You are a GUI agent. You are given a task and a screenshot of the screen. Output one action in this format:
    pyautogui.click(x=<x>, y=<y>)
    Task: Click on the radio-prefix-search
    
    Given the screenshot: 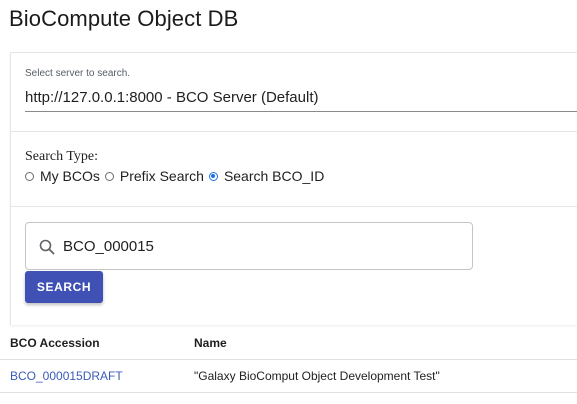 What is the action you would take?
    pyautogui.click(x=109, y=176)
    